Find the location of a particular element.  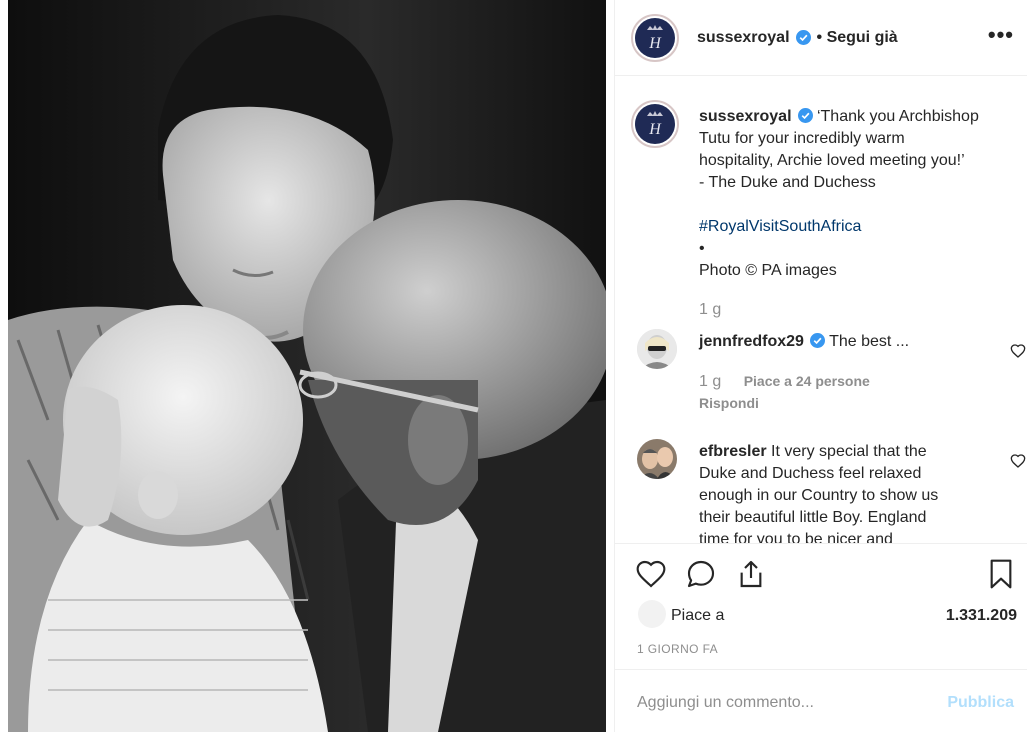

following-status: • Segui già is located at coordinates (857, 38).